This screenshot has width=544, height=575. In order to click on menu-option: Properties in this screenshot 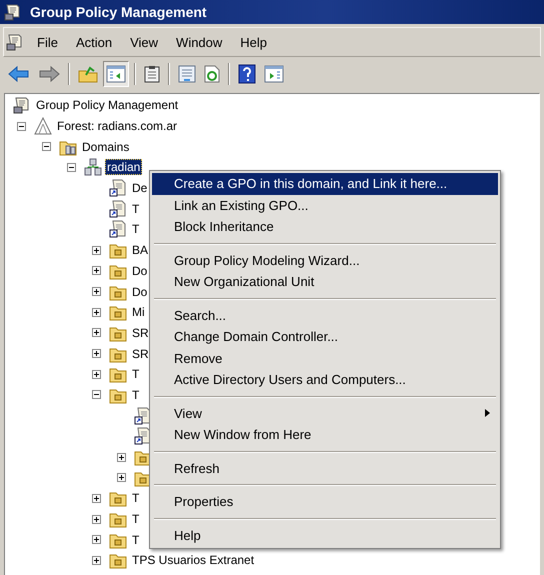, I will do `click(325, 501)`.